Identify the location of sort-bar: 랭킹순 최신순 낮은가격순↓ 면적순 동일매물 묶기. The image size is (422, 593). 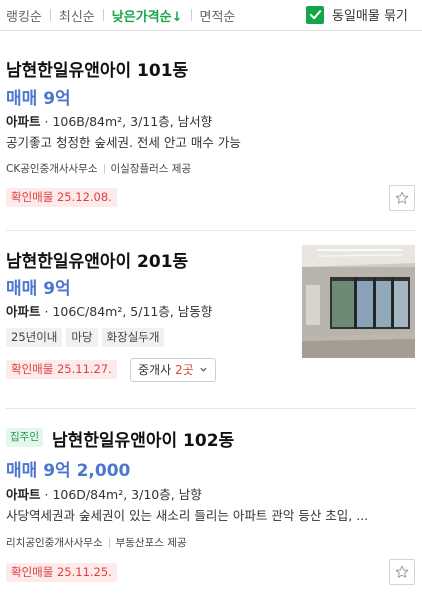
(211, 15).